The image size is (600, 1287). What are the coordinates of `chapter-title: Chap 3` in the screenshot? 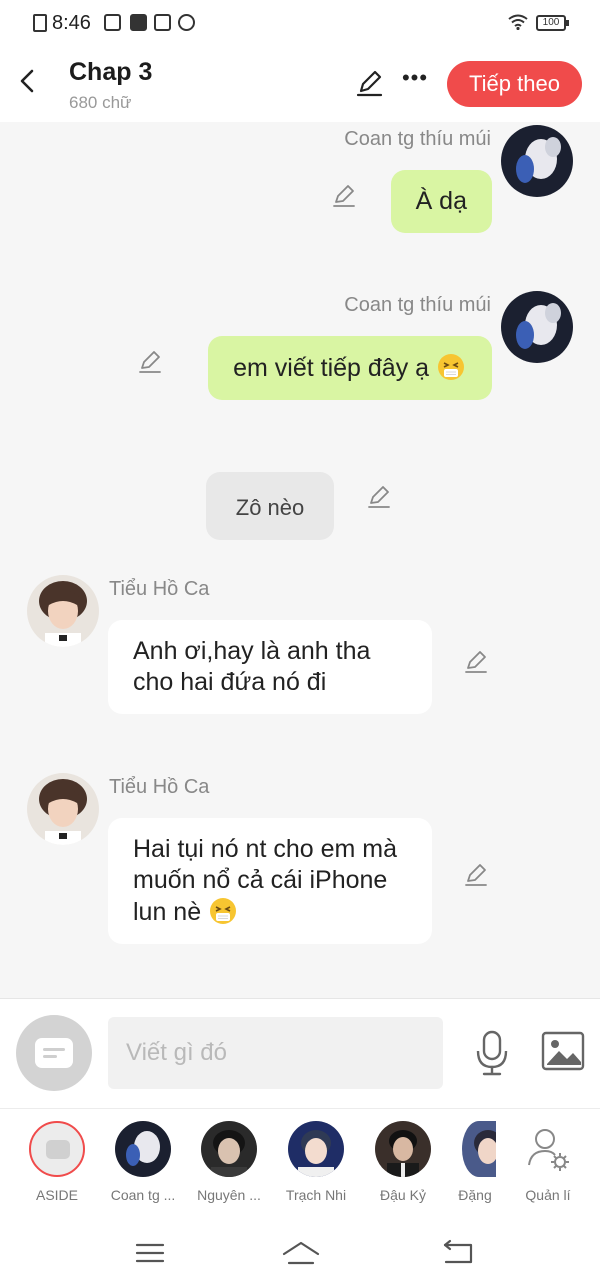 It's located at (111, 72).